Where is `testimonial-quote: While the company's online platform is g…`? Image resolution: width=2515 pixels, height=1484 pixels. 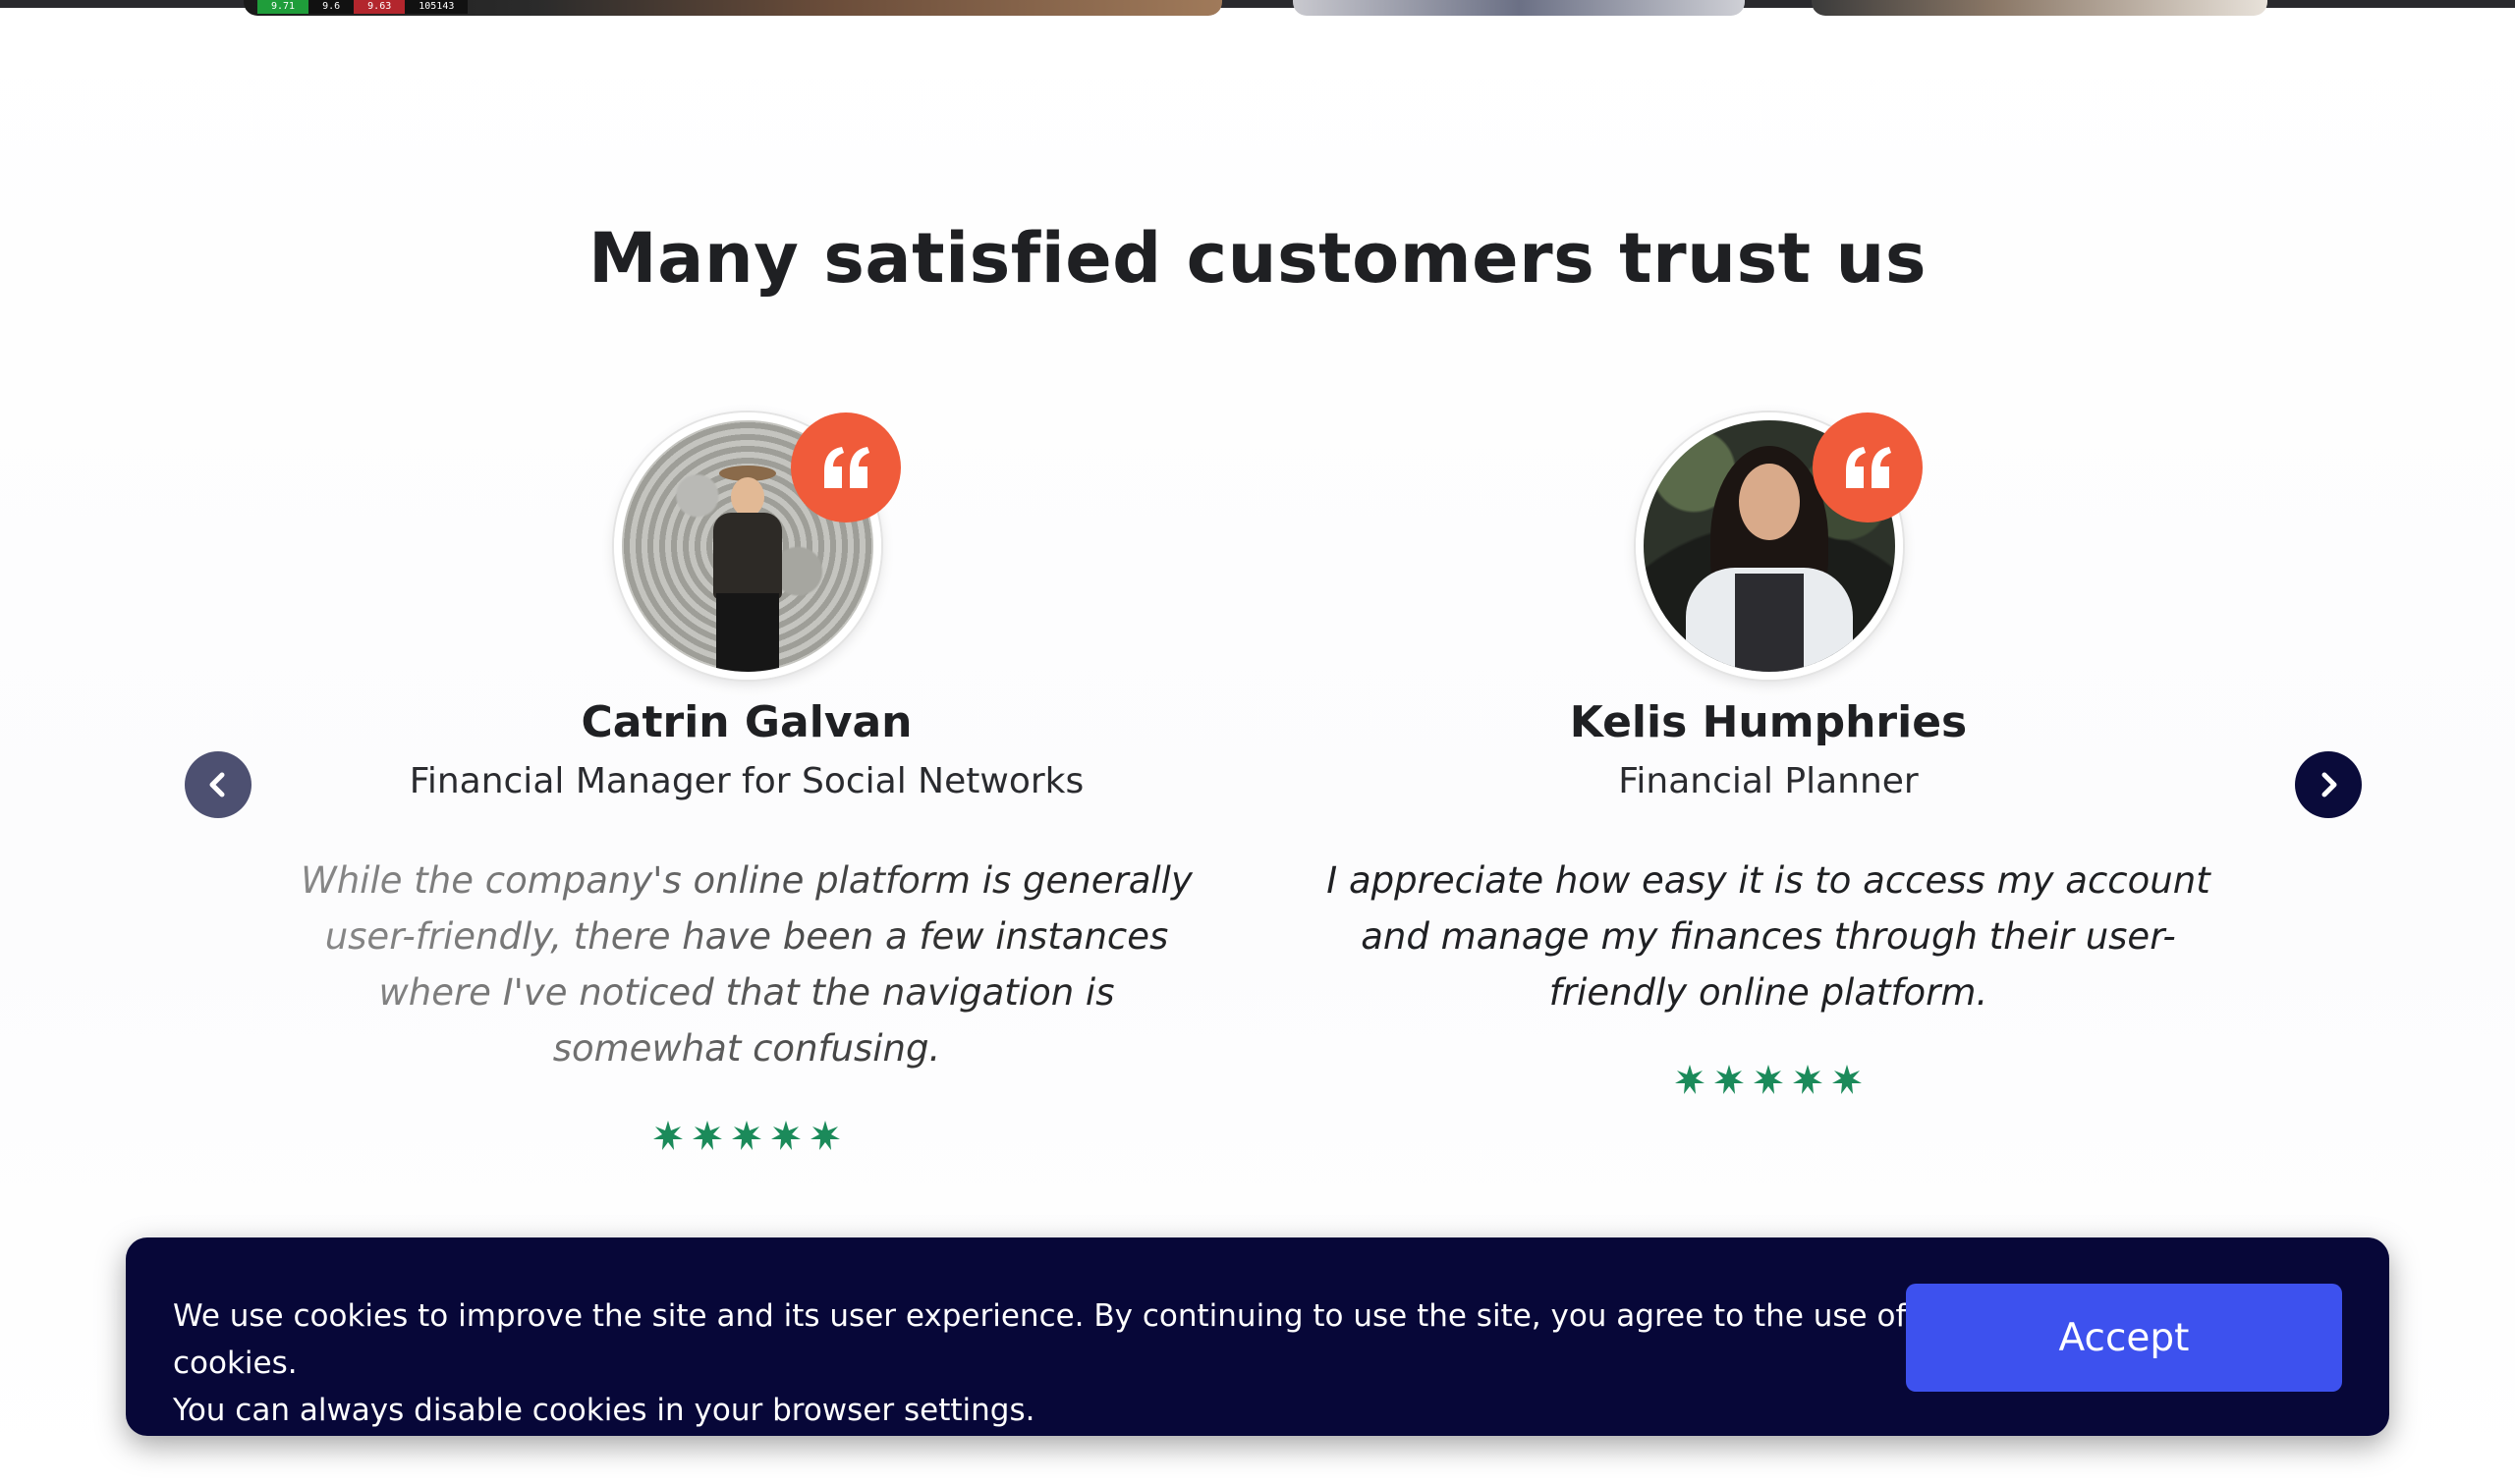 testimonial-quote: While the company's online platform is g… is located at coordinates (746, 964).